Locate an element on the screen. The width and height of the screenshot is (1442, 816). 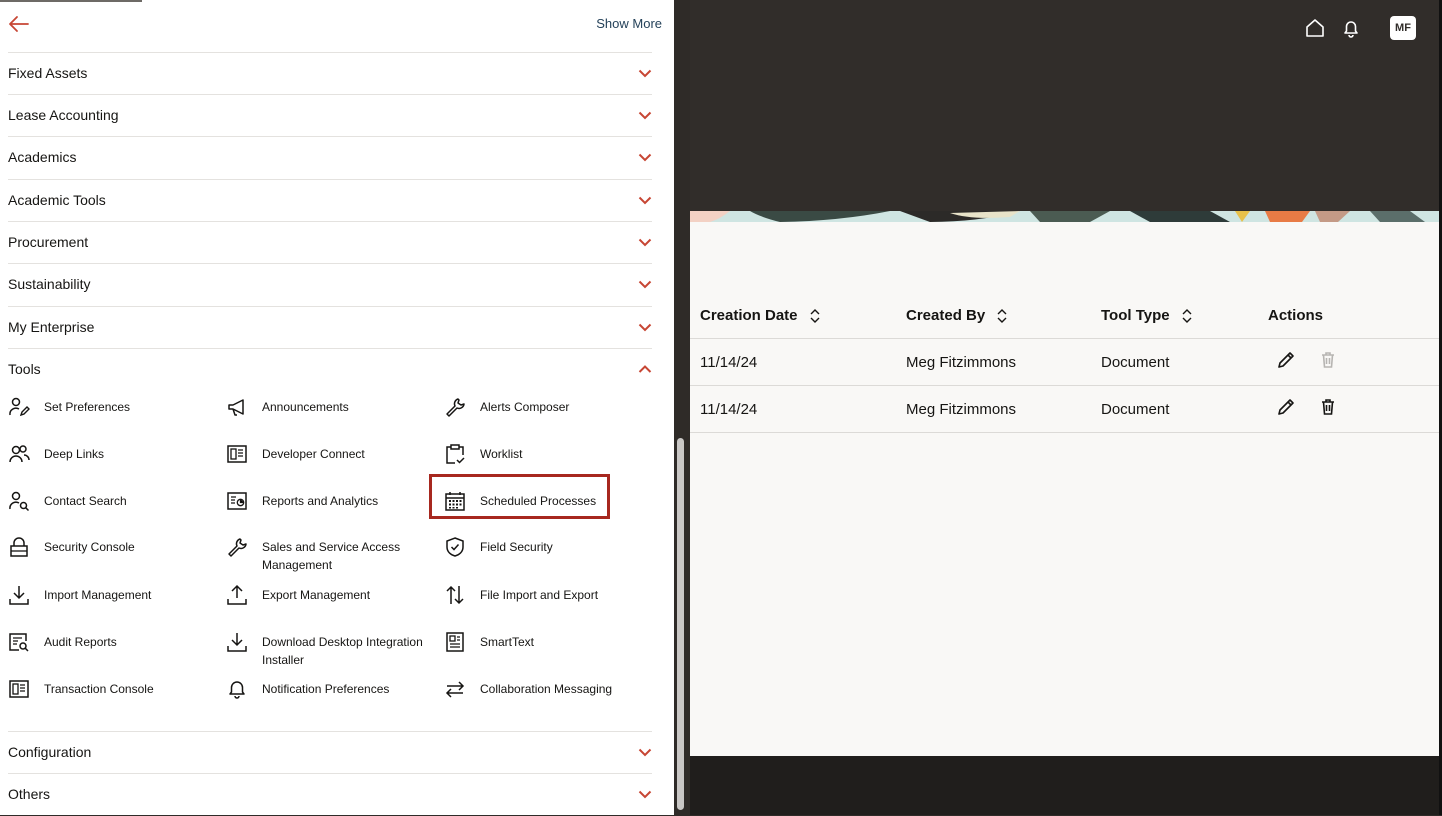
column-header-created-by: Created By is located at coordinates (993, 315).